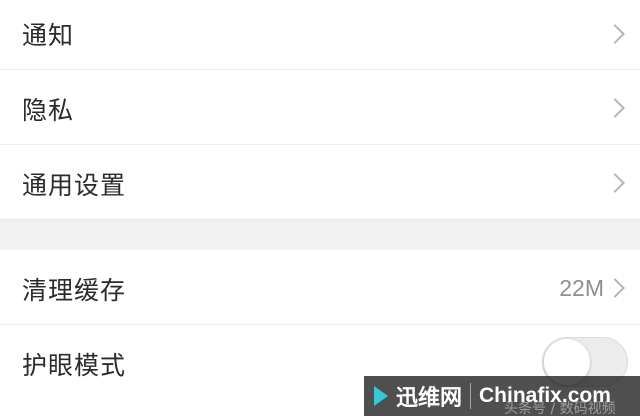  Describe the element at coordinates (429, 398) in the screenshot. I see `watermark-brand-cn: 迅维网` at that location.